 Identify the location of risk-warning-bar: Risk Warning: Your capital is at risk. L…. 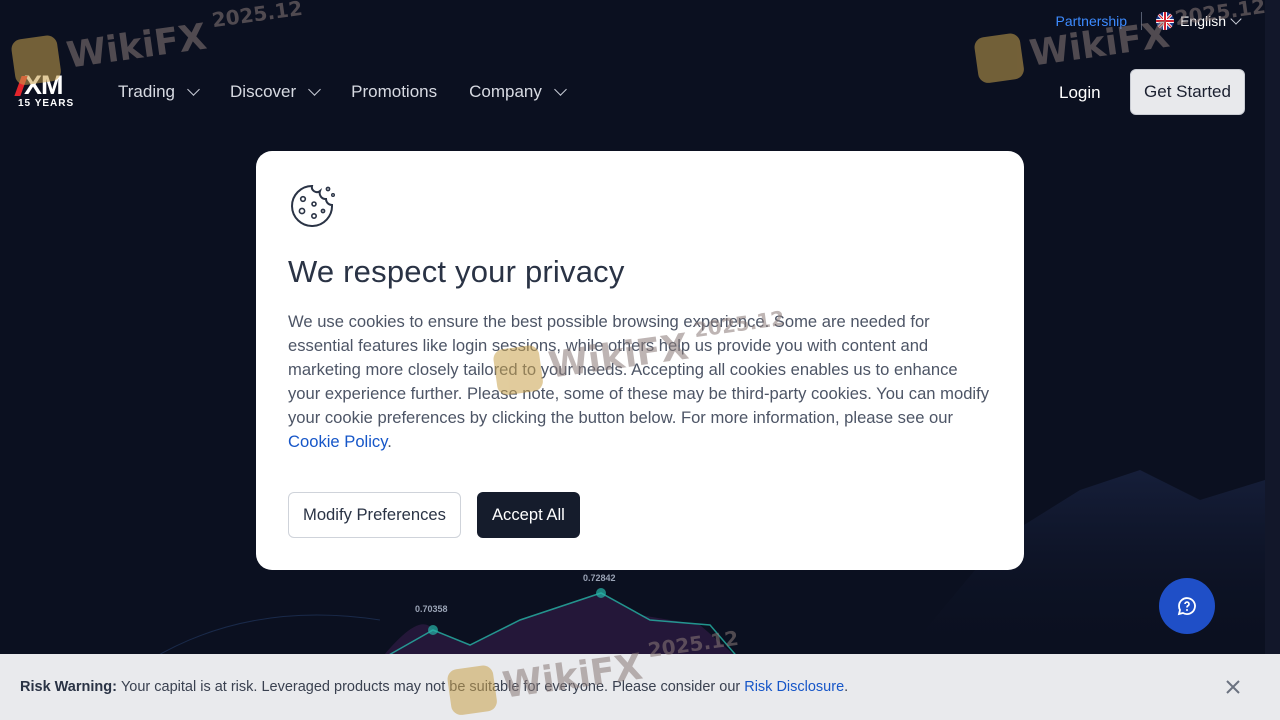
(640, 687).